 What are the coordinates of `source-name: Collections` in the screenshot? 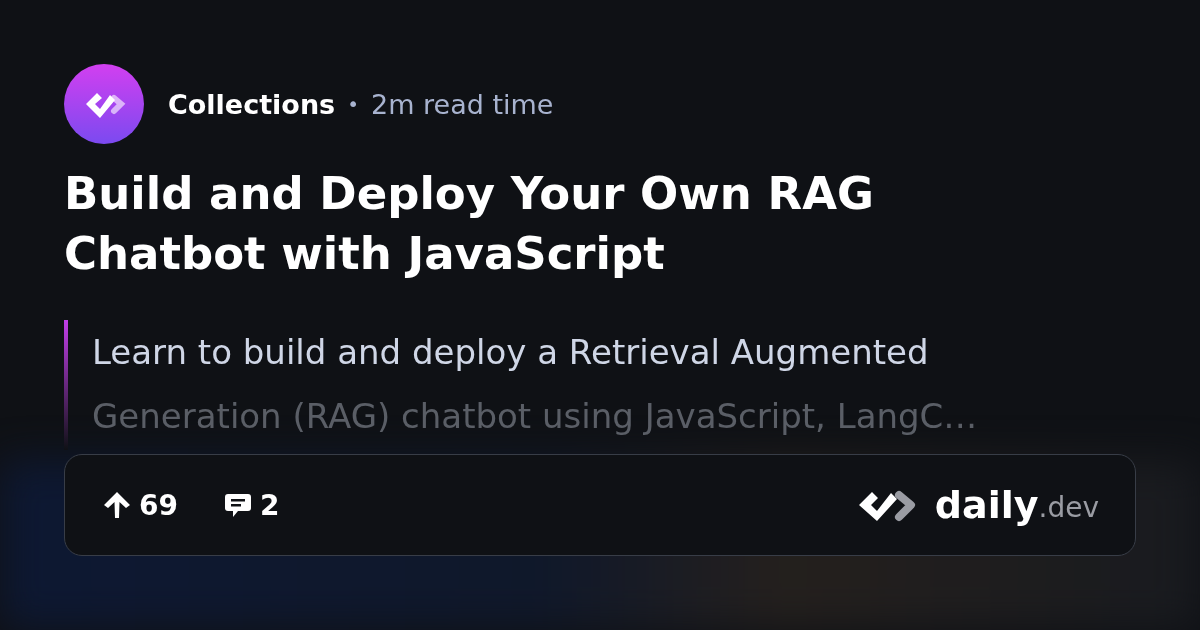 It's located at (252, 104).